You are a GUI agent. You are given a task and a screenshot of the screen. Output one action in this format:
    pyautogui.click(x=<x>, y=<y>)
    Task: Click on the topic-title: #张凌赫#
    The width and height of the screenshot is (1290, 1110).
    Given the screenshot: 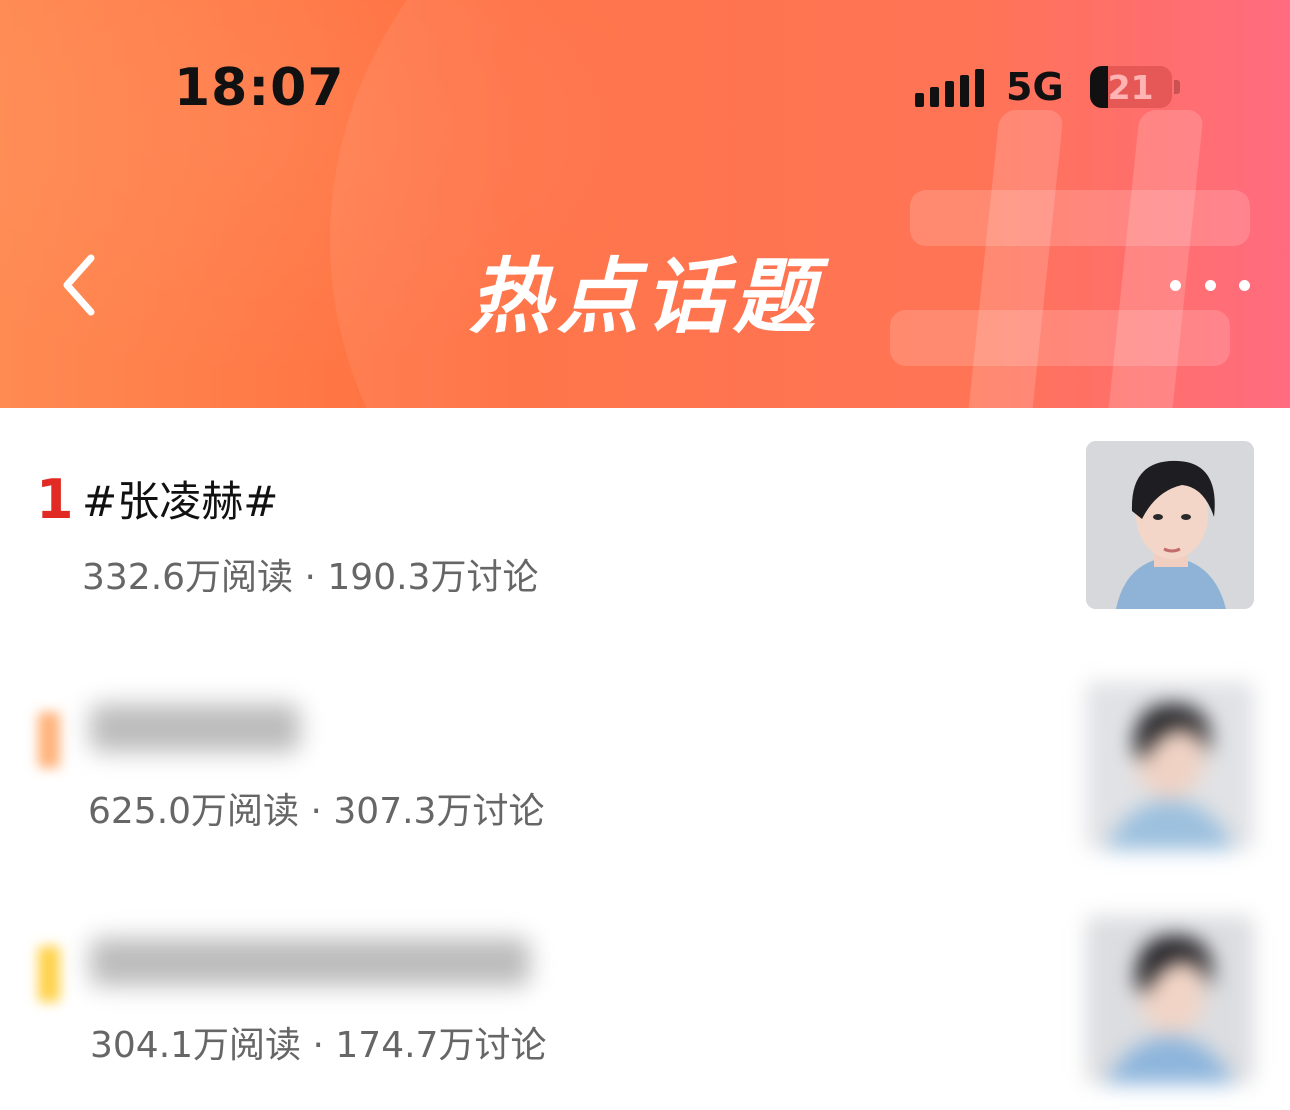 What is the action you would take?
    pyautogui.click(x=180, y=498)
    